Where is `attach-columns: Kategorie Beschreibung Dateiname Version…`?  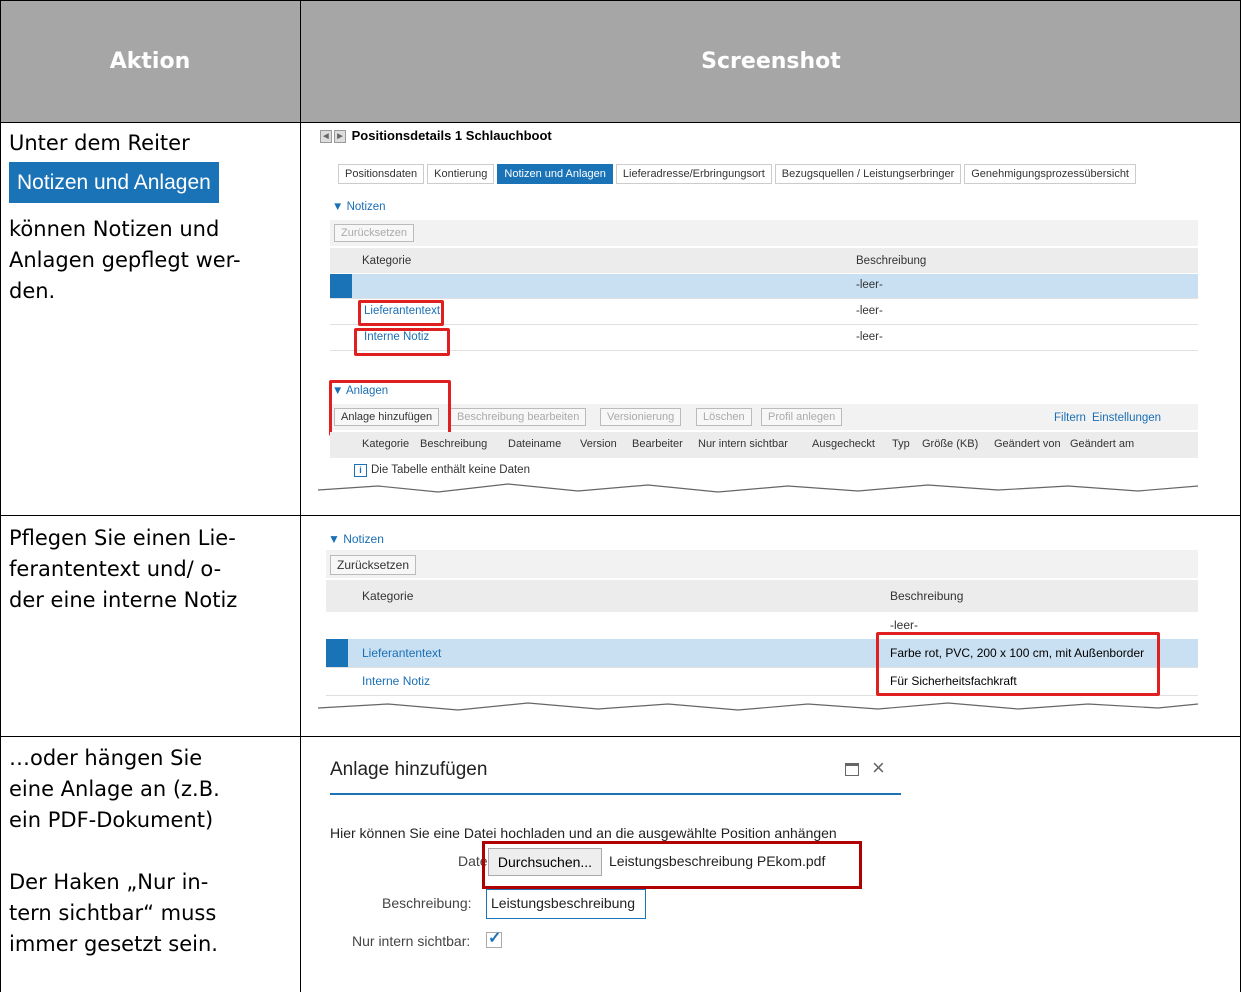 attach-columns: Kategorie Beschreibung Dateiname Version… is located at coordinates (751, 444).